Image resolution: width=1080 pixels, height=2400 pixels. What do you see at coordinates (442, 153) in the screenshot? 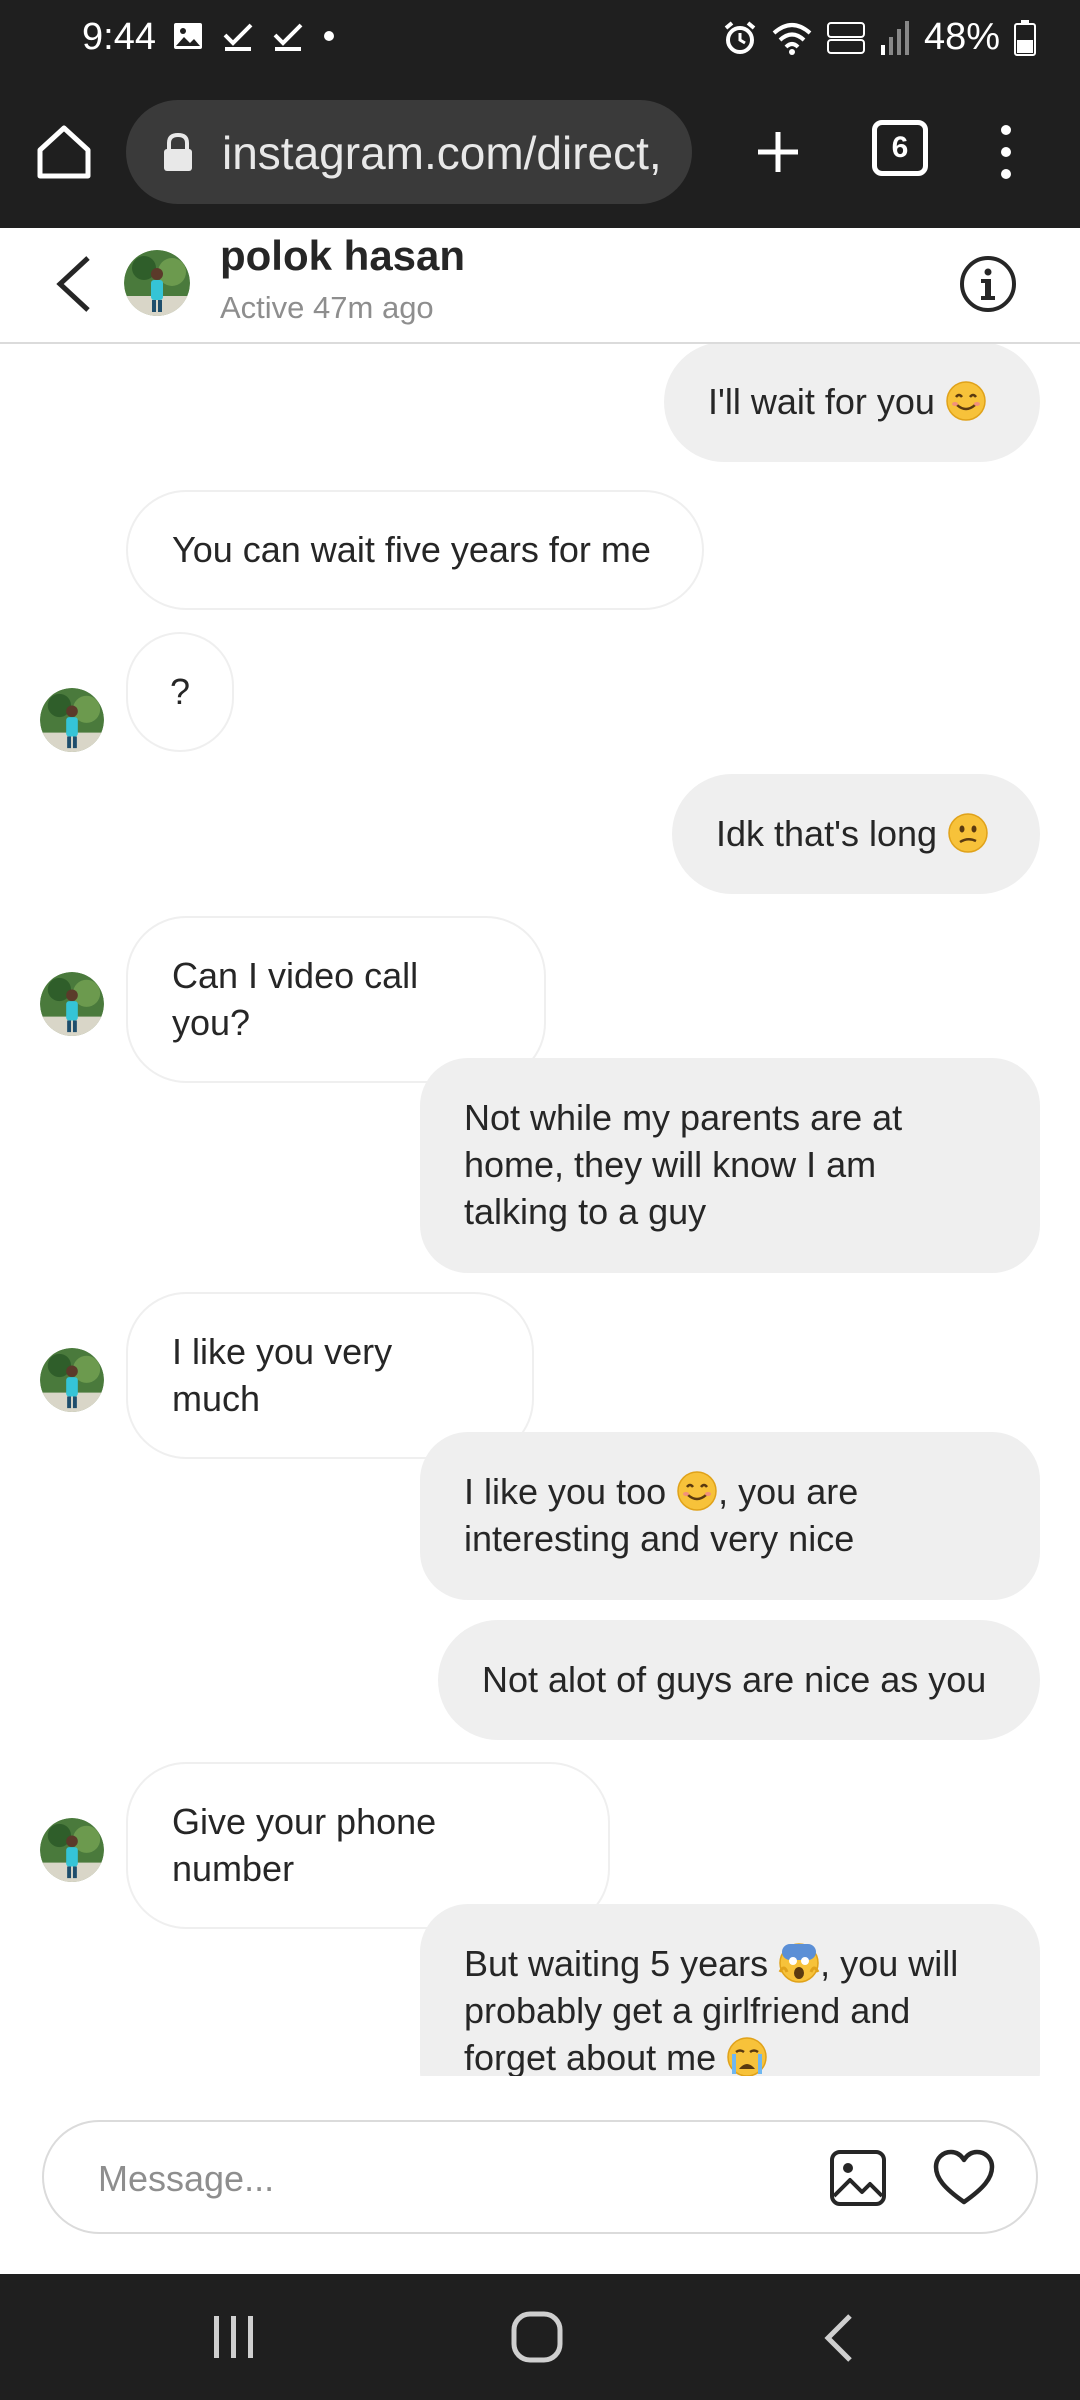
I see `url-text: instagram.com/direct,` at bounding box center [442, 153].